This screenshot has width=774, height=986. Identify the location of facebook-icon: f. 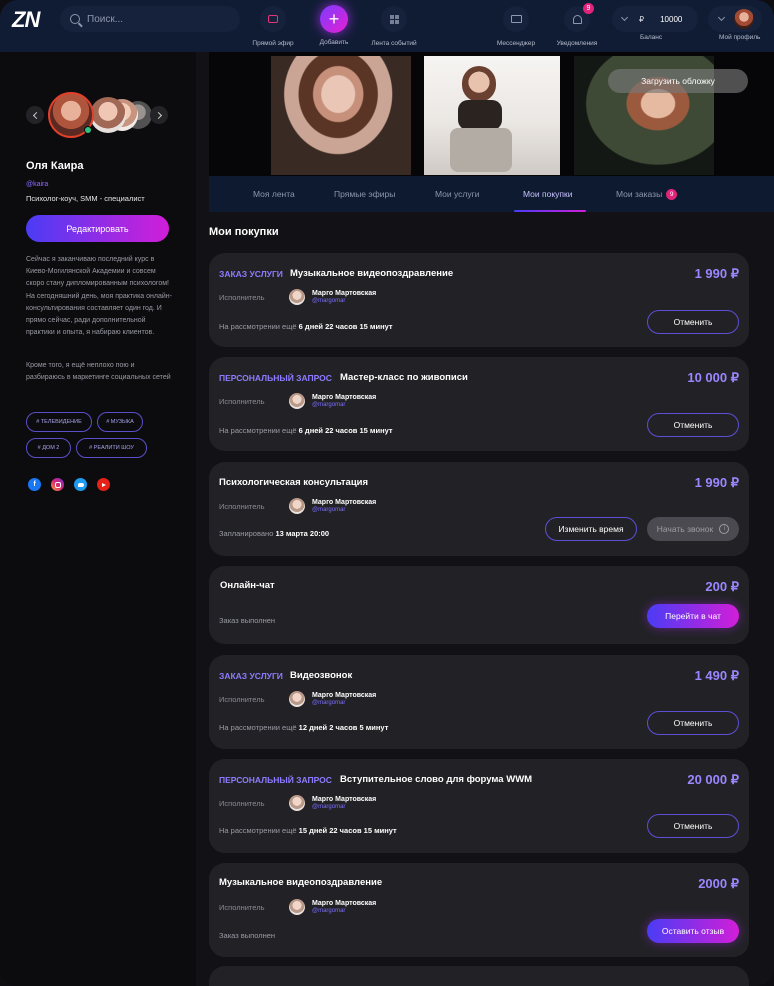
(34, 484).